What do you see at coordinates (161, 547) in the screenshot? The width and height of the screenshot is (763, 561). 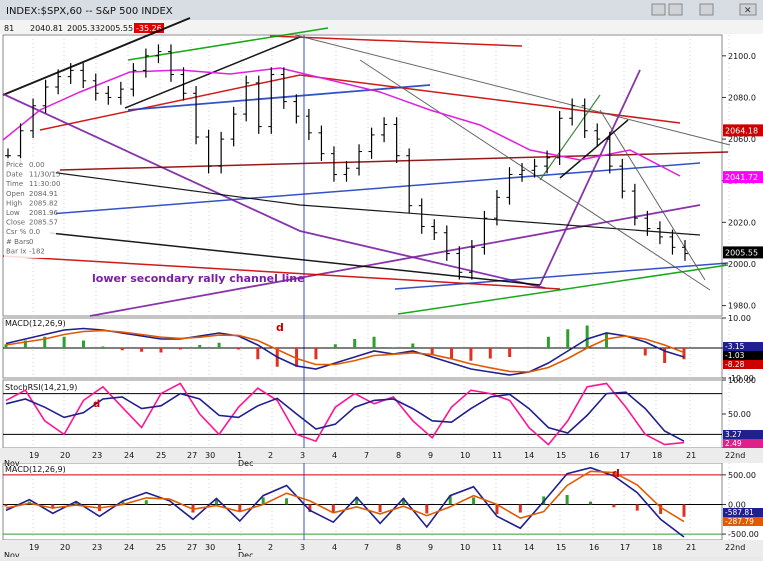 I see `x-tick-label: 25` at bounding box center [161, 547].